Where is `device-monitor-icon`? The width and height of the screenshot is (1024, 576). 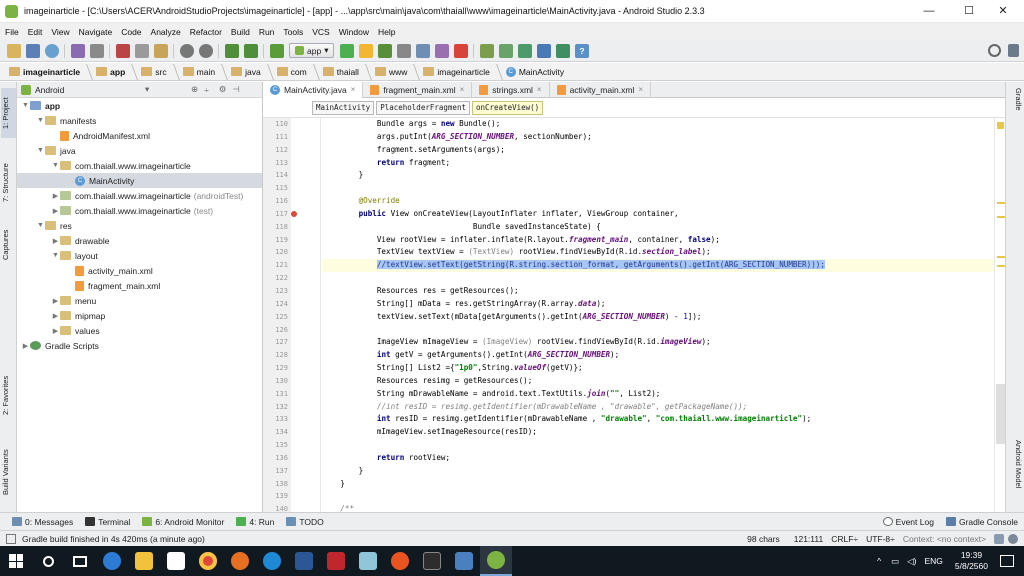
device-monitor-icon is located at coordinates (562, 50).